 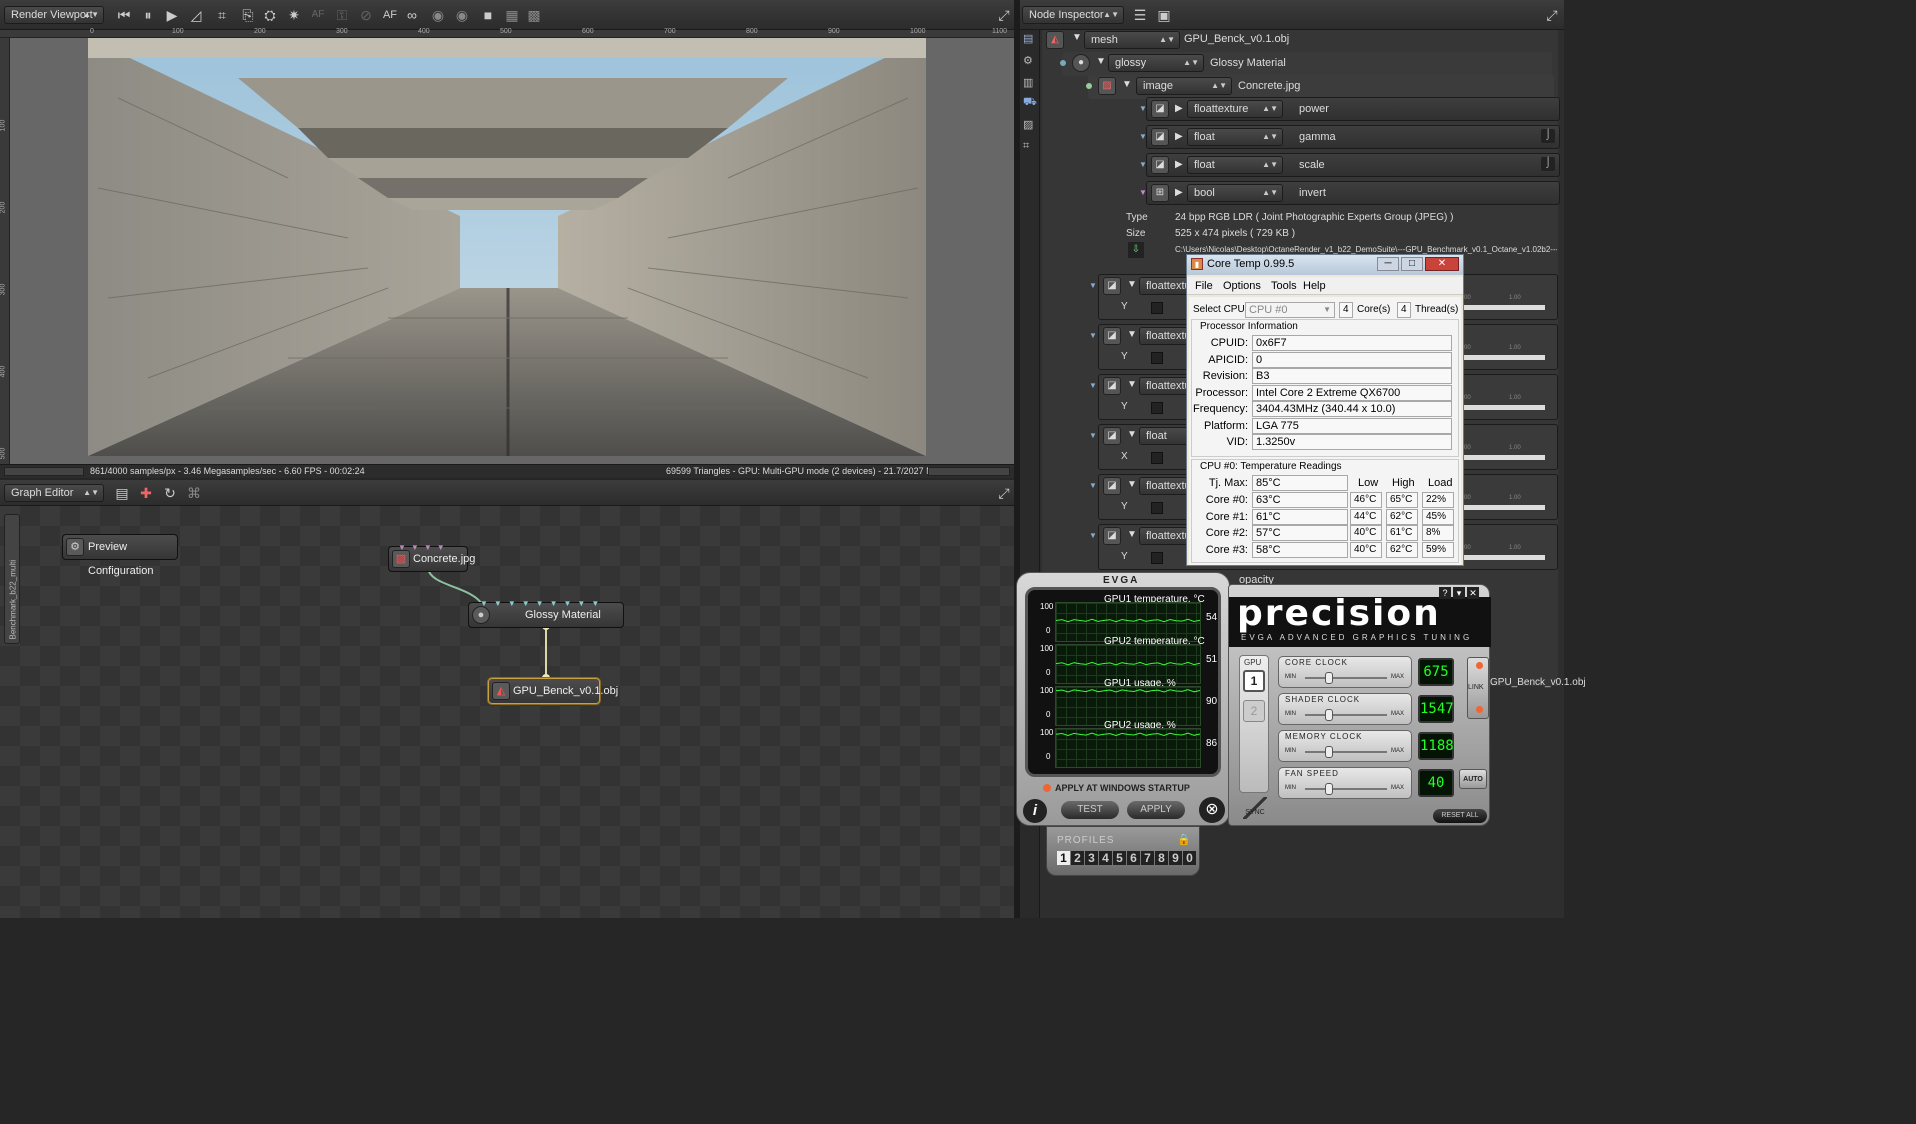 I want to click on lock-icon: 🔒, so click(x=1184, y=839).